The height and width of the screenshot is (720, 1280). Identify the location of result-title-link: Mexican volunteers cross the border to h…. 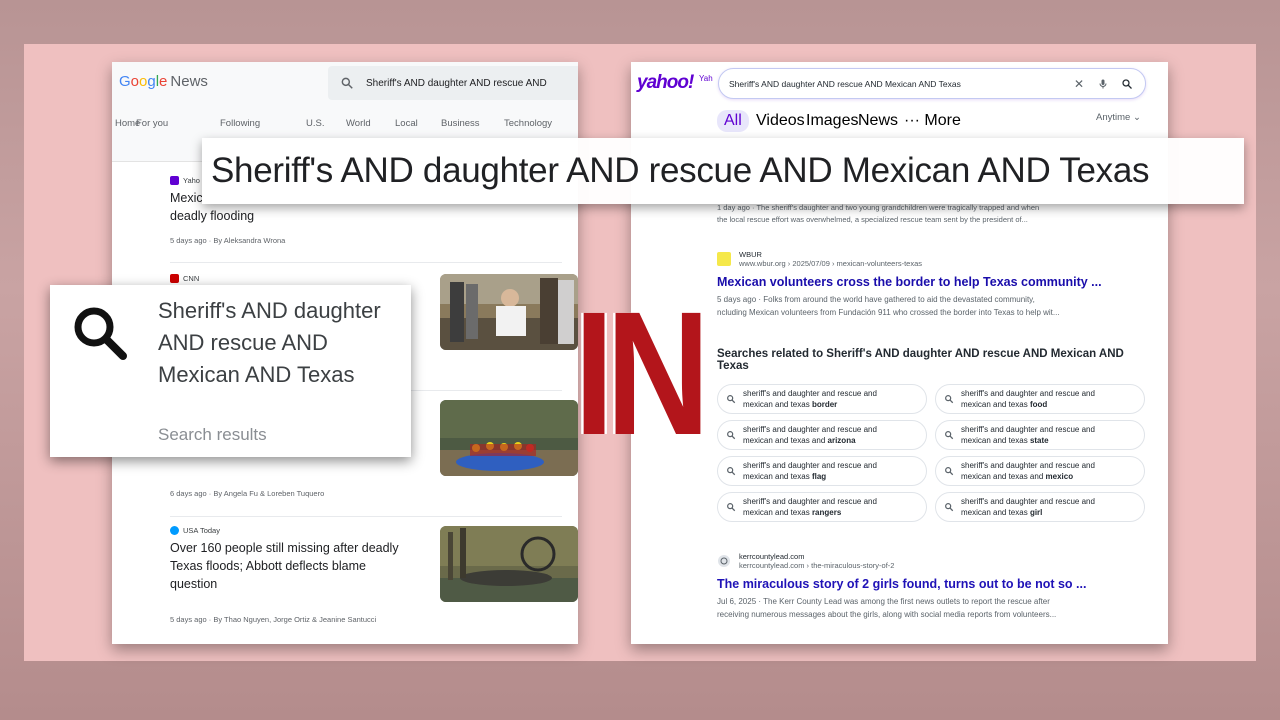
(937, 282).